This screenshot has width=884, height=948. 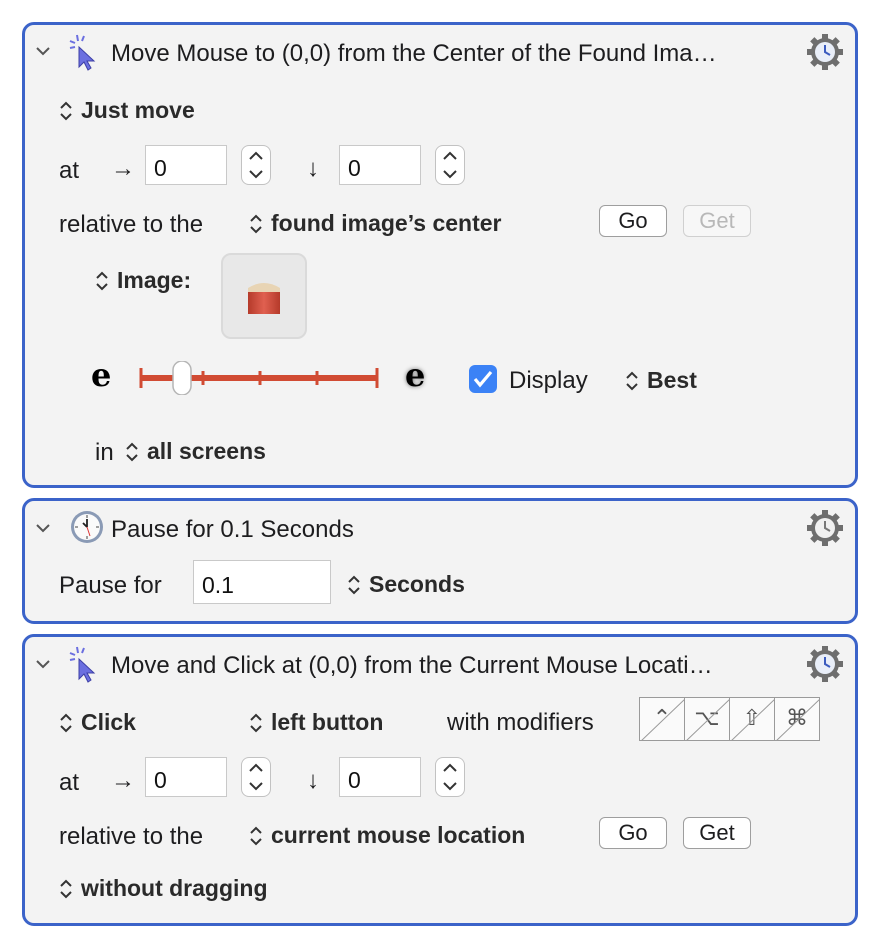 I want to click on mouse-button-popup: left button, so click(x=316, y=722).